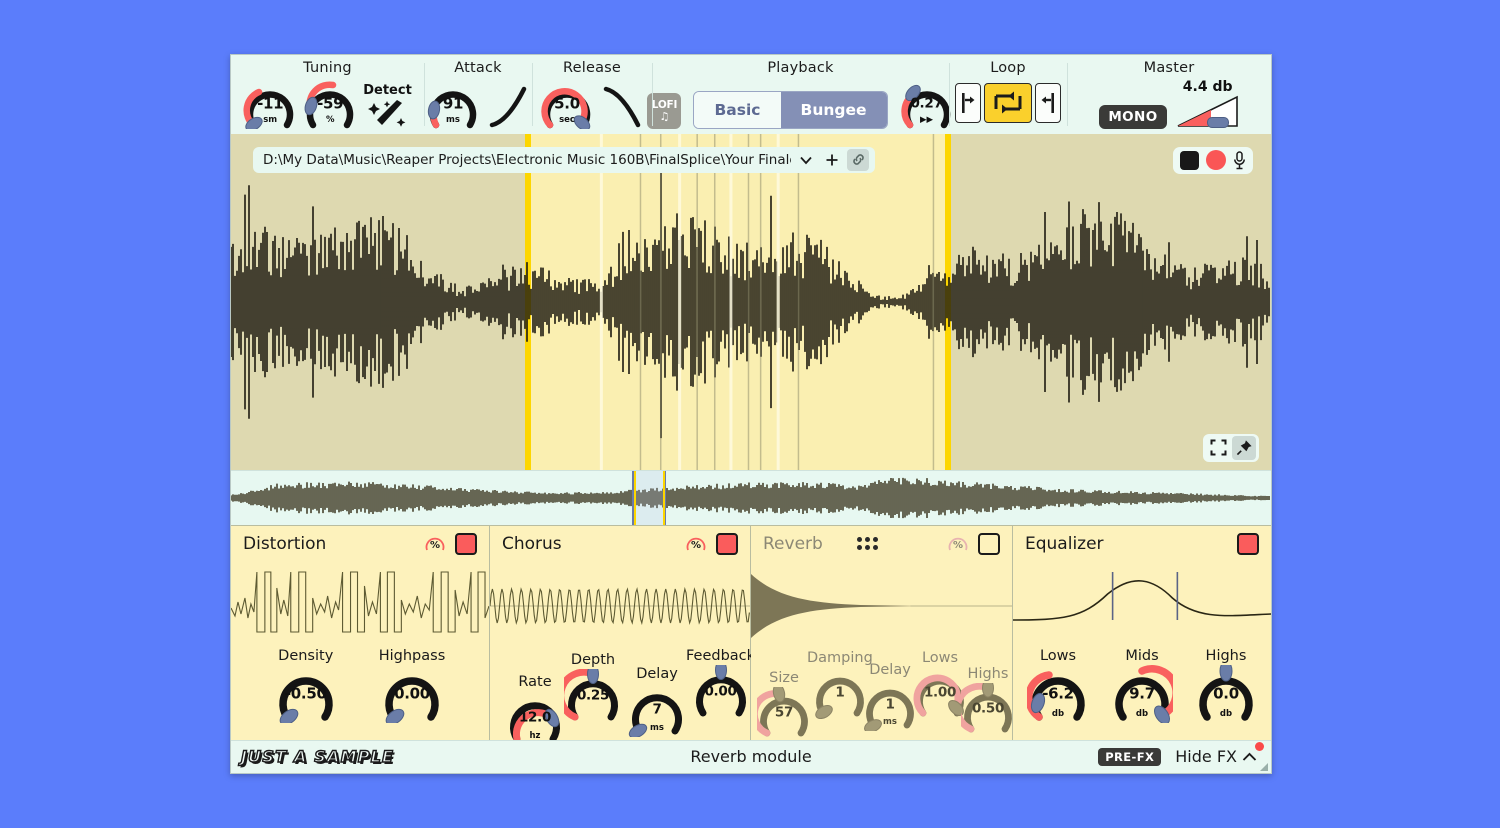  What do you see at coordinates (649, 497) in the screenshot?
I see `overview-view-window` at bounding box center [649, 497].